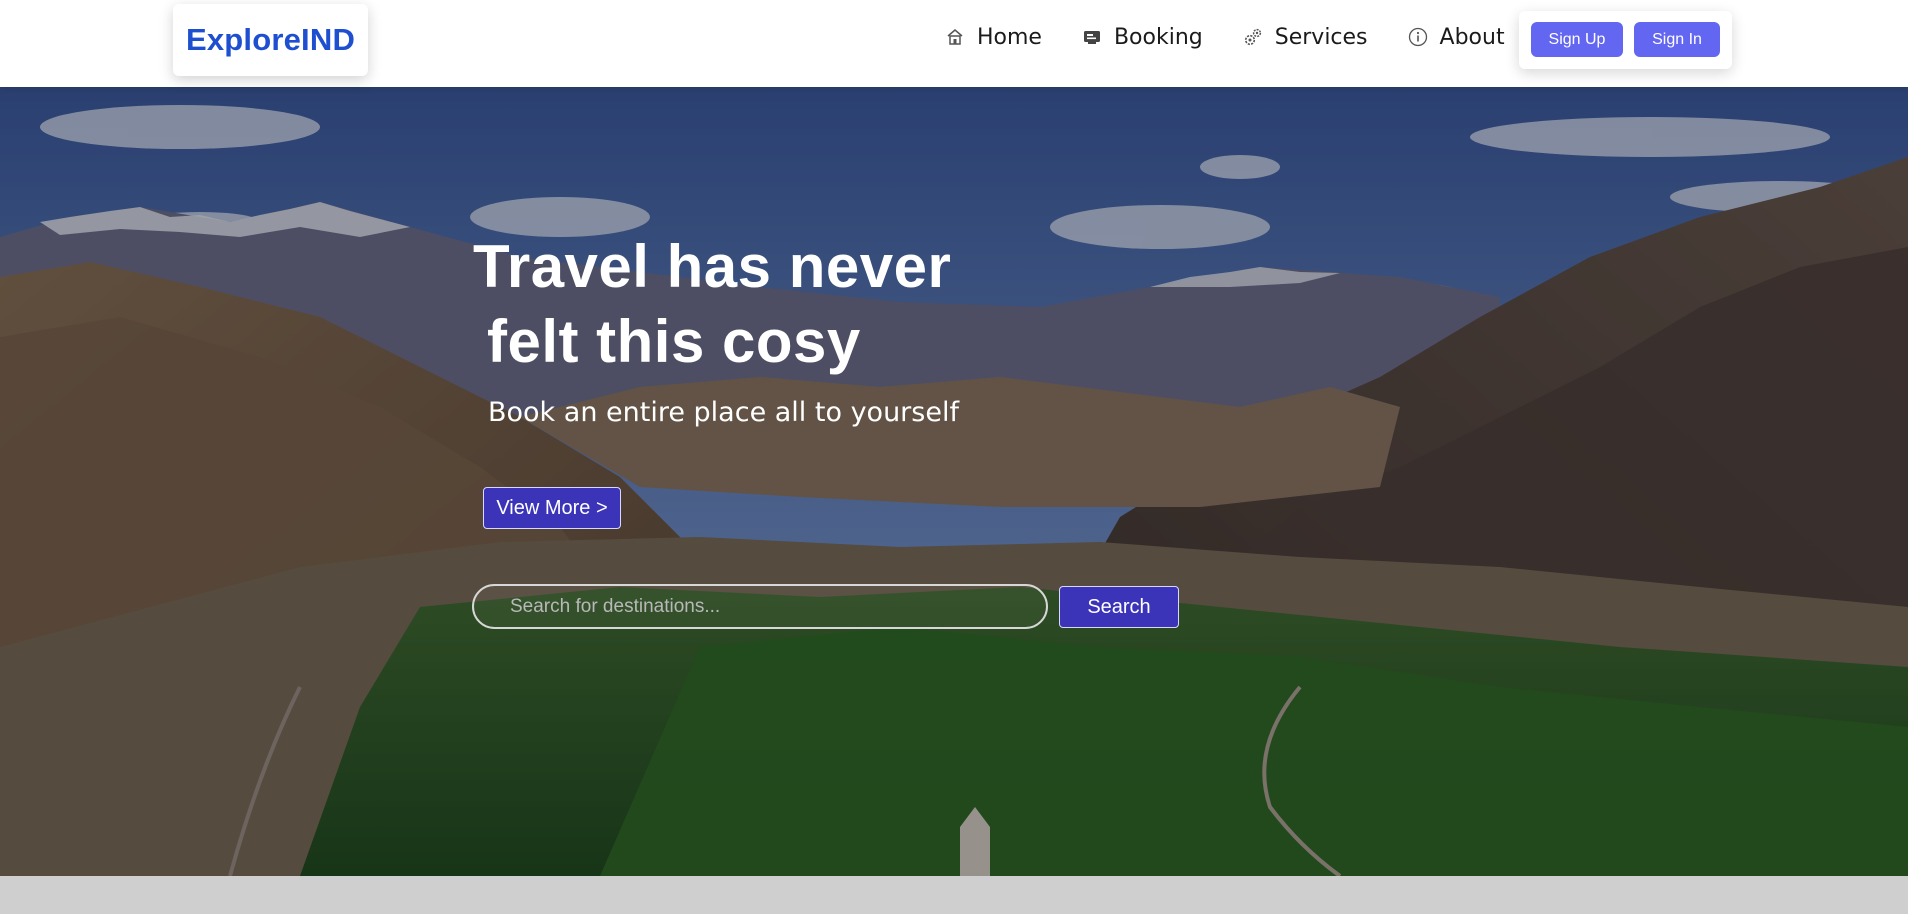 Image resolution: width=1908 pixels, height=914 pixels. I want to click on brand-name: ExploreIND, so click(270, 39).